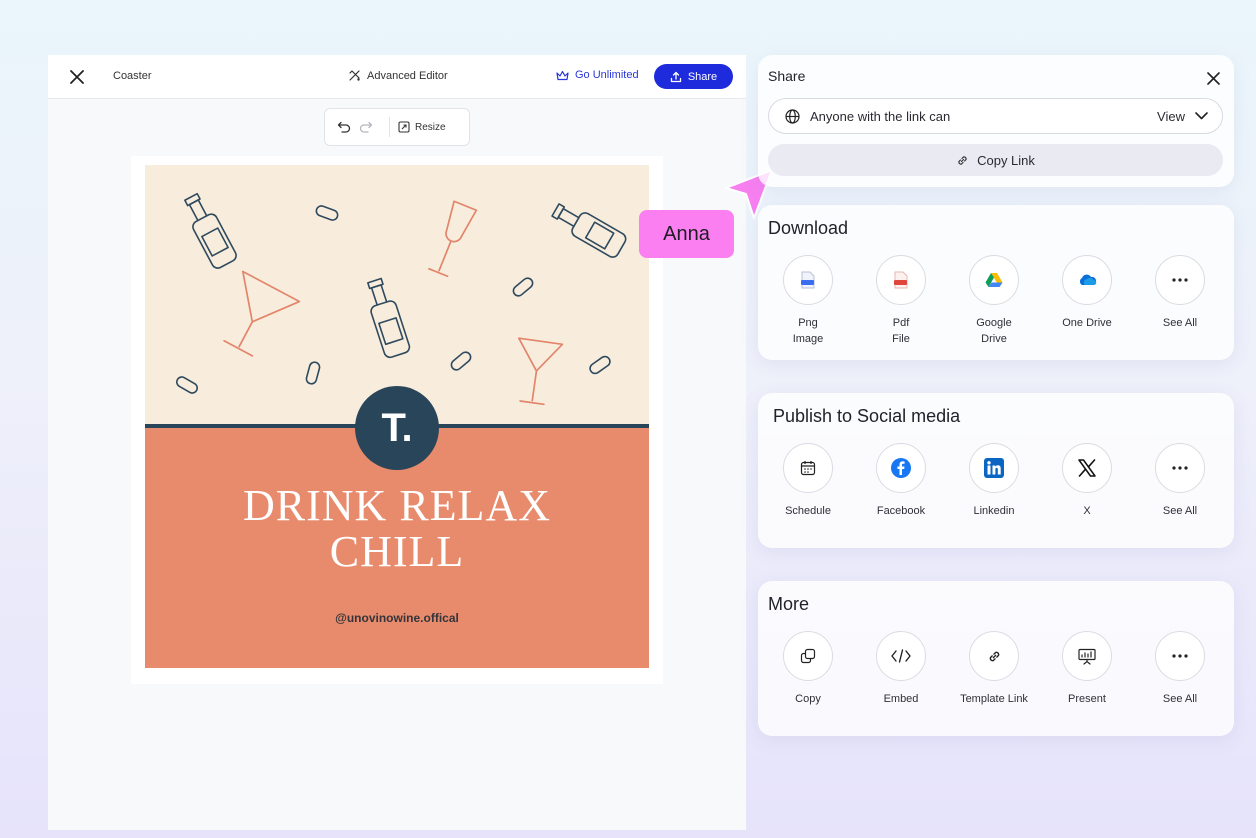 The width and height of the screenshot is (1256, 838). I want to click on more-more-circle, so click(1180, 656).